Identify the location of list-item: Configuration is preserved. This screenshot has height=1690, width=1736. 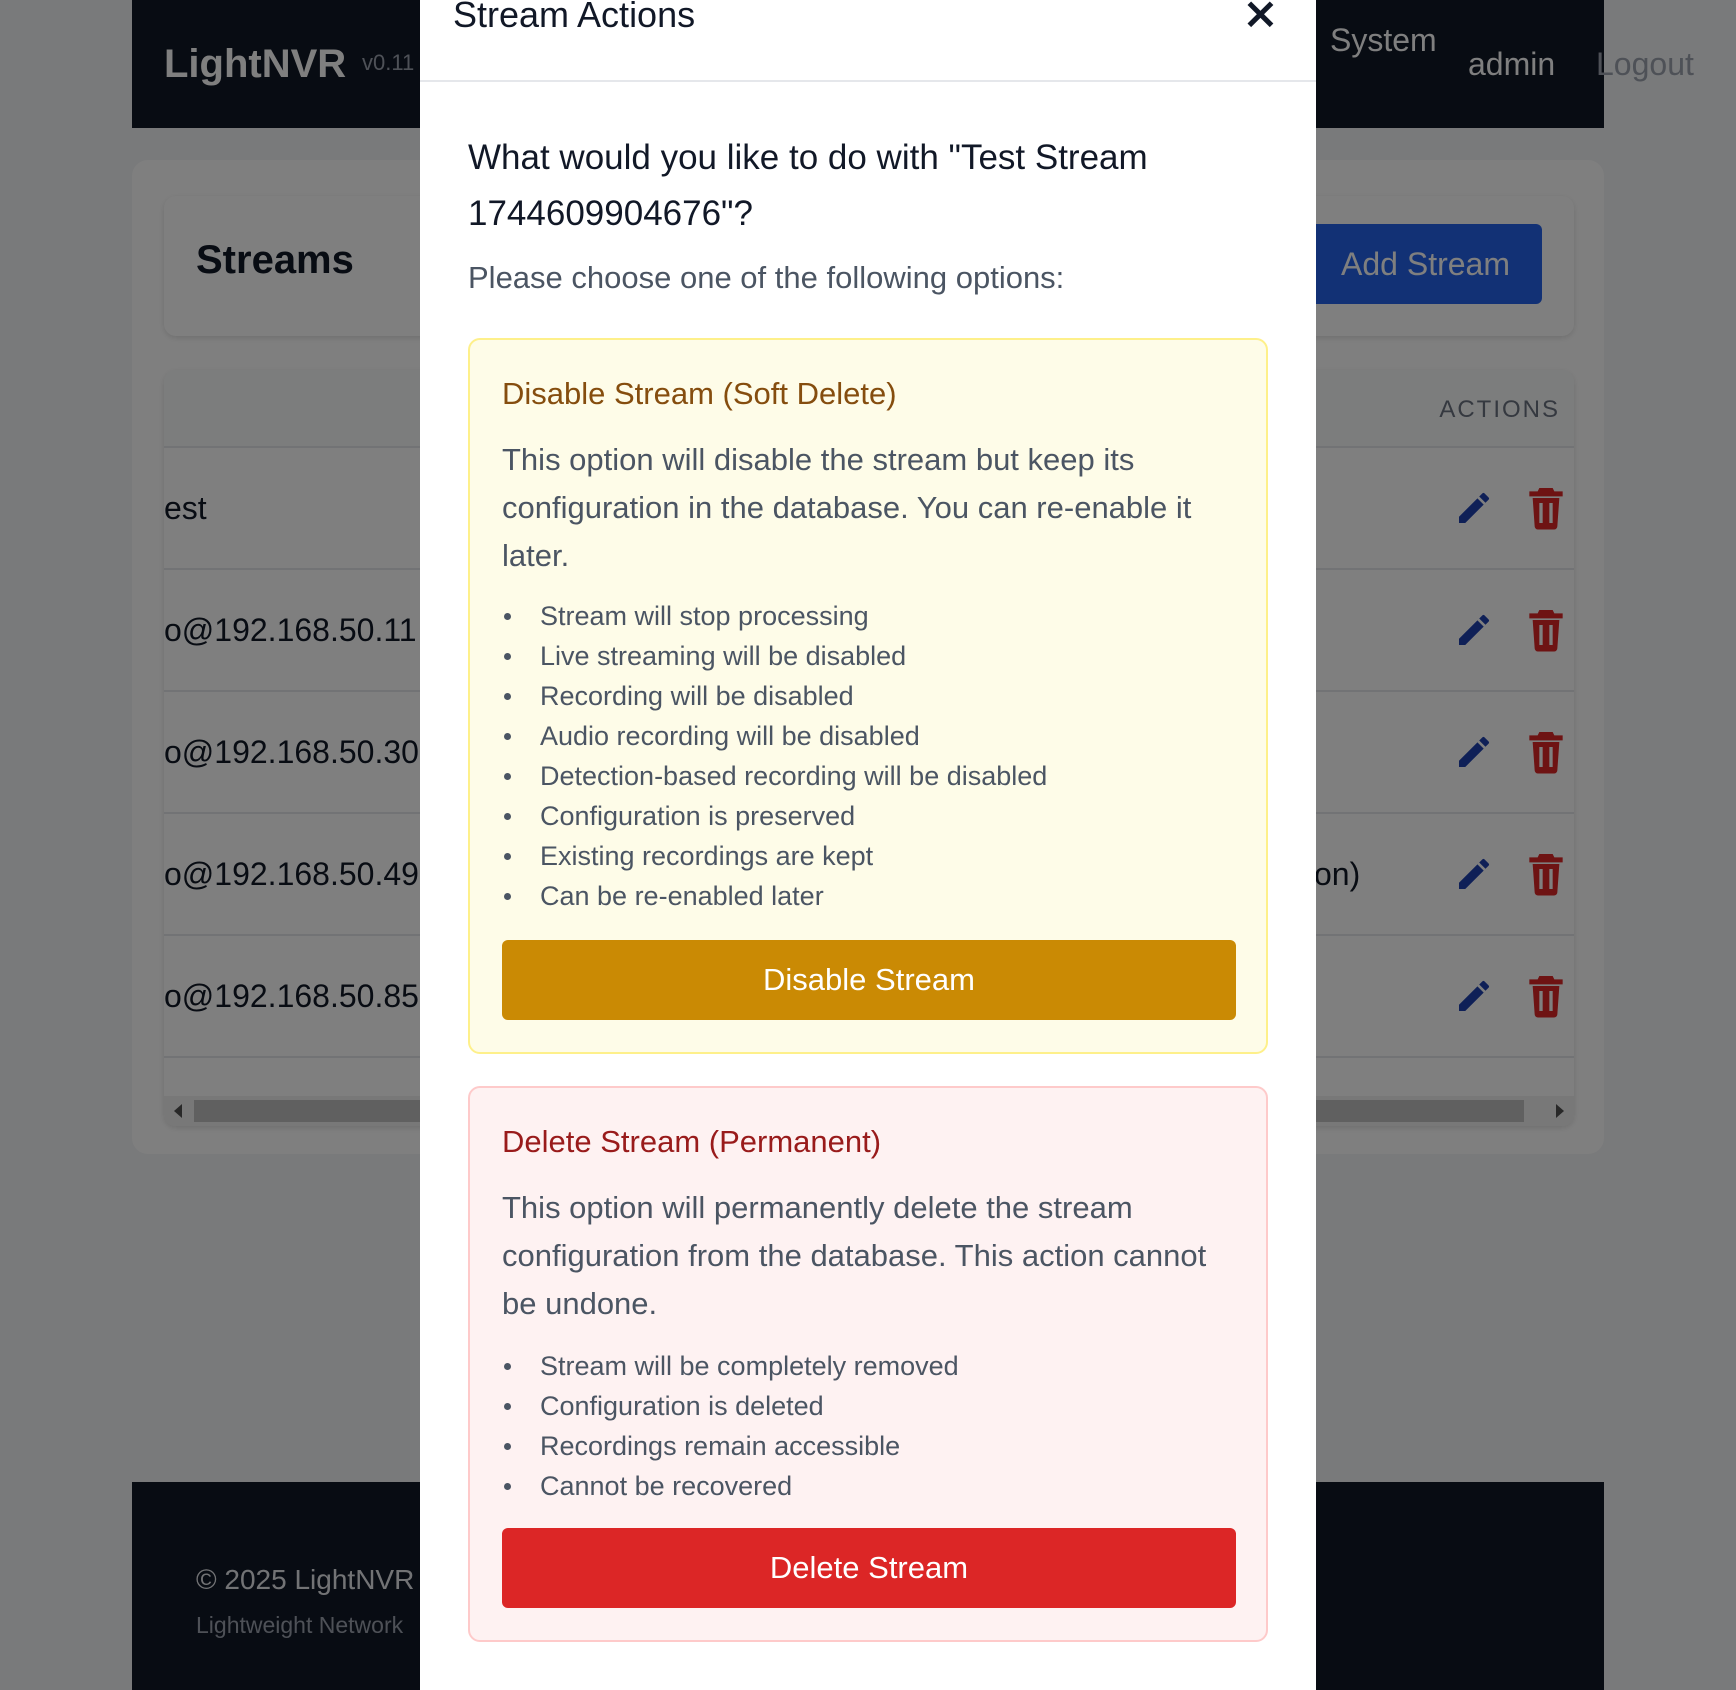
(774, 816).